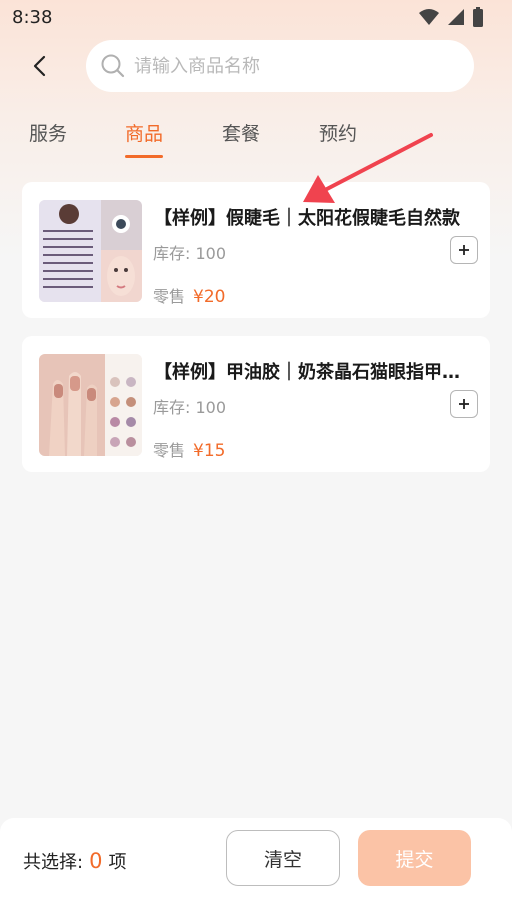 The image size is (512, 912). I want to click on price-info: 零售 ¥20, so click(189, 295).